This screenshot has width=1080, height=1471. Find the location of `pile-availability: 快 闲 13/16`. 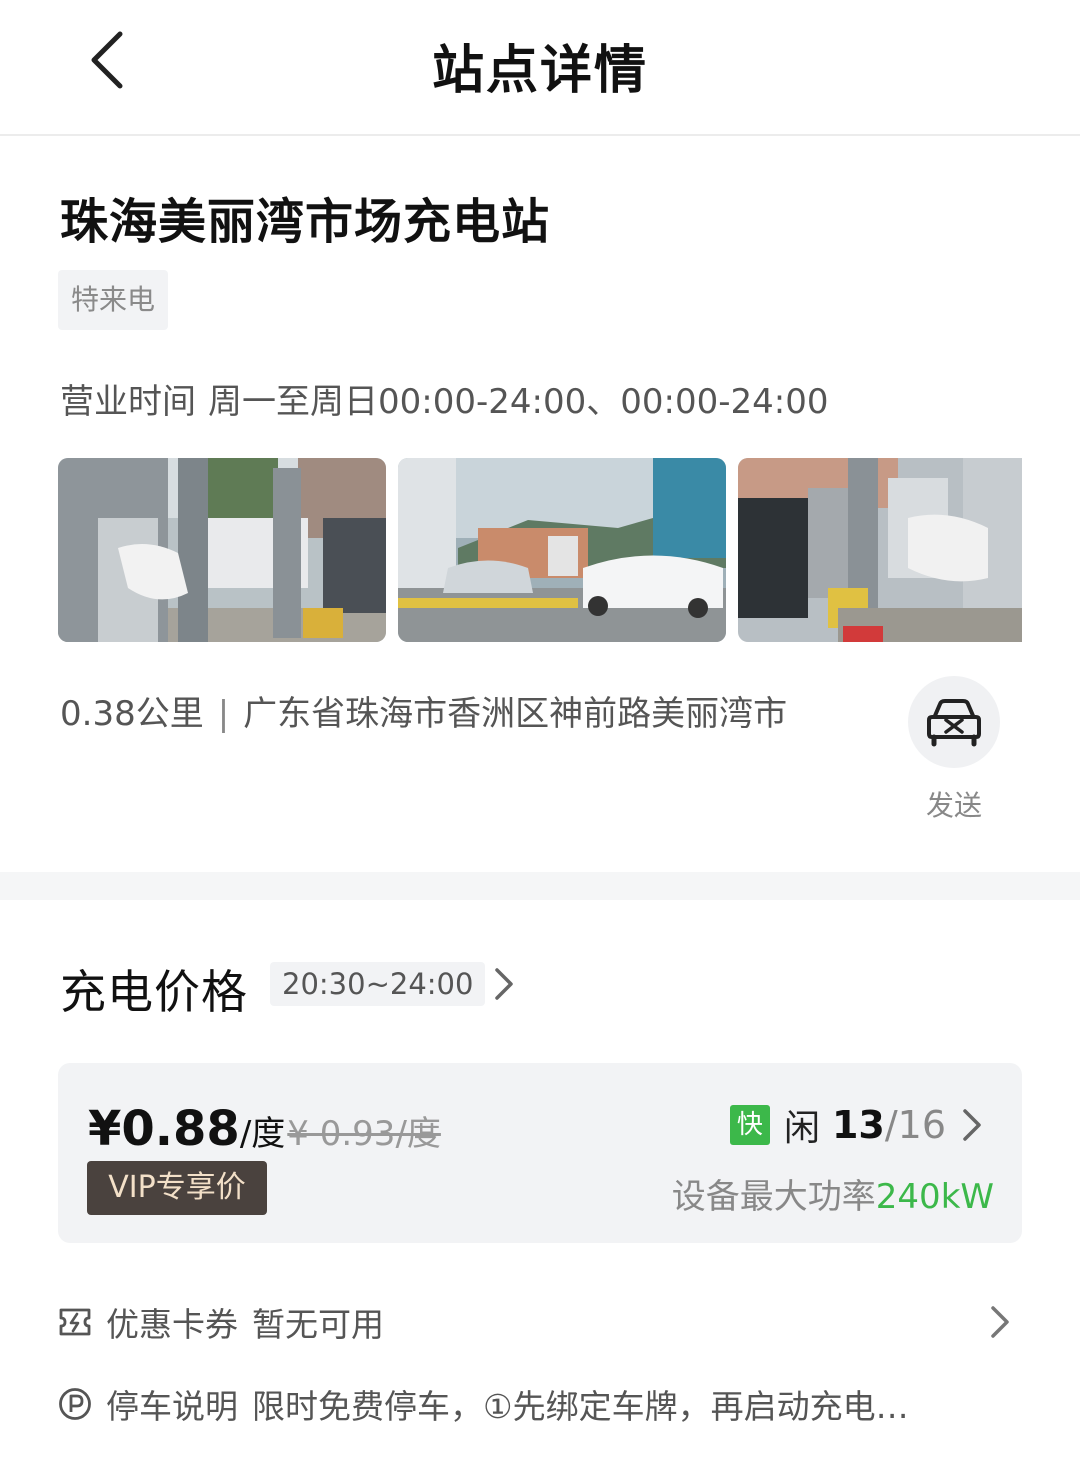

pile-availability: 快 闲 13/16 is located at coordinates (857, 1125).